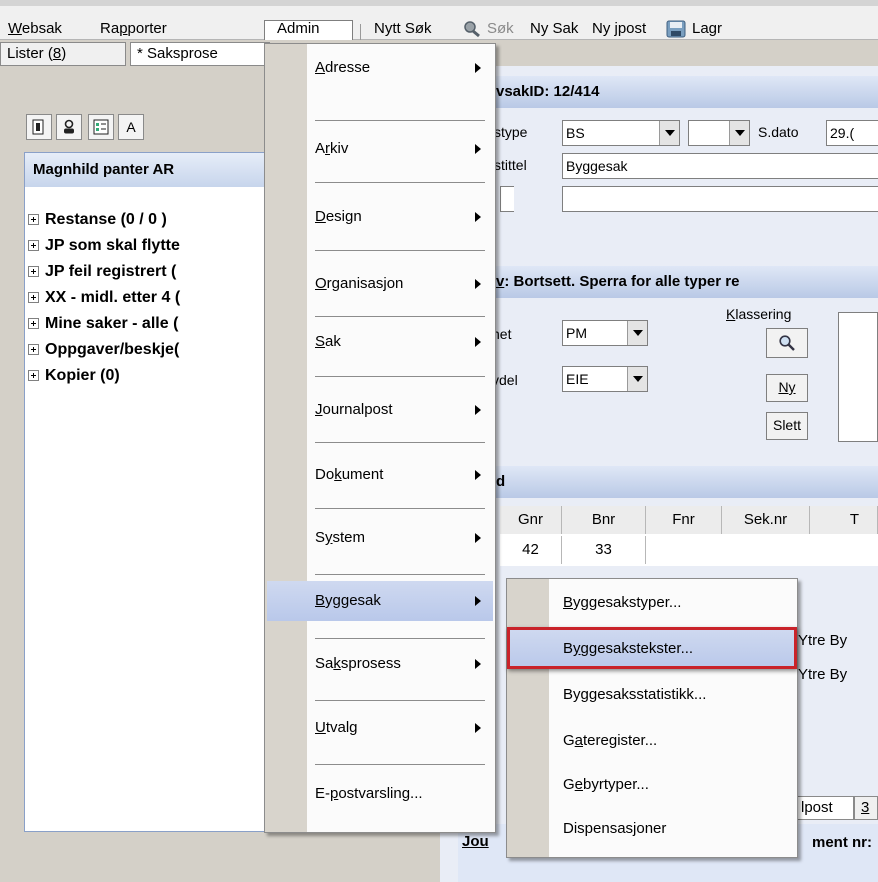 The height and width of the screenshot is (882, 878). I want to click on grid-header-gnr: Gnr, so click(531, 520).